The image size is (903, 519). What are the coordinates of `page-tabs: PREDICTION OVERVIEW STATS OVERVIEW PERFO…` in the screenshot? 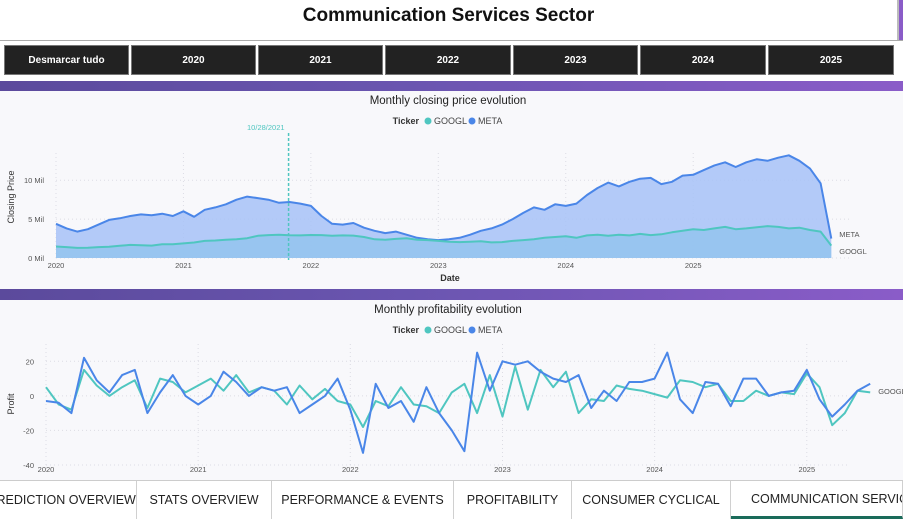 It's located at (451, 499).